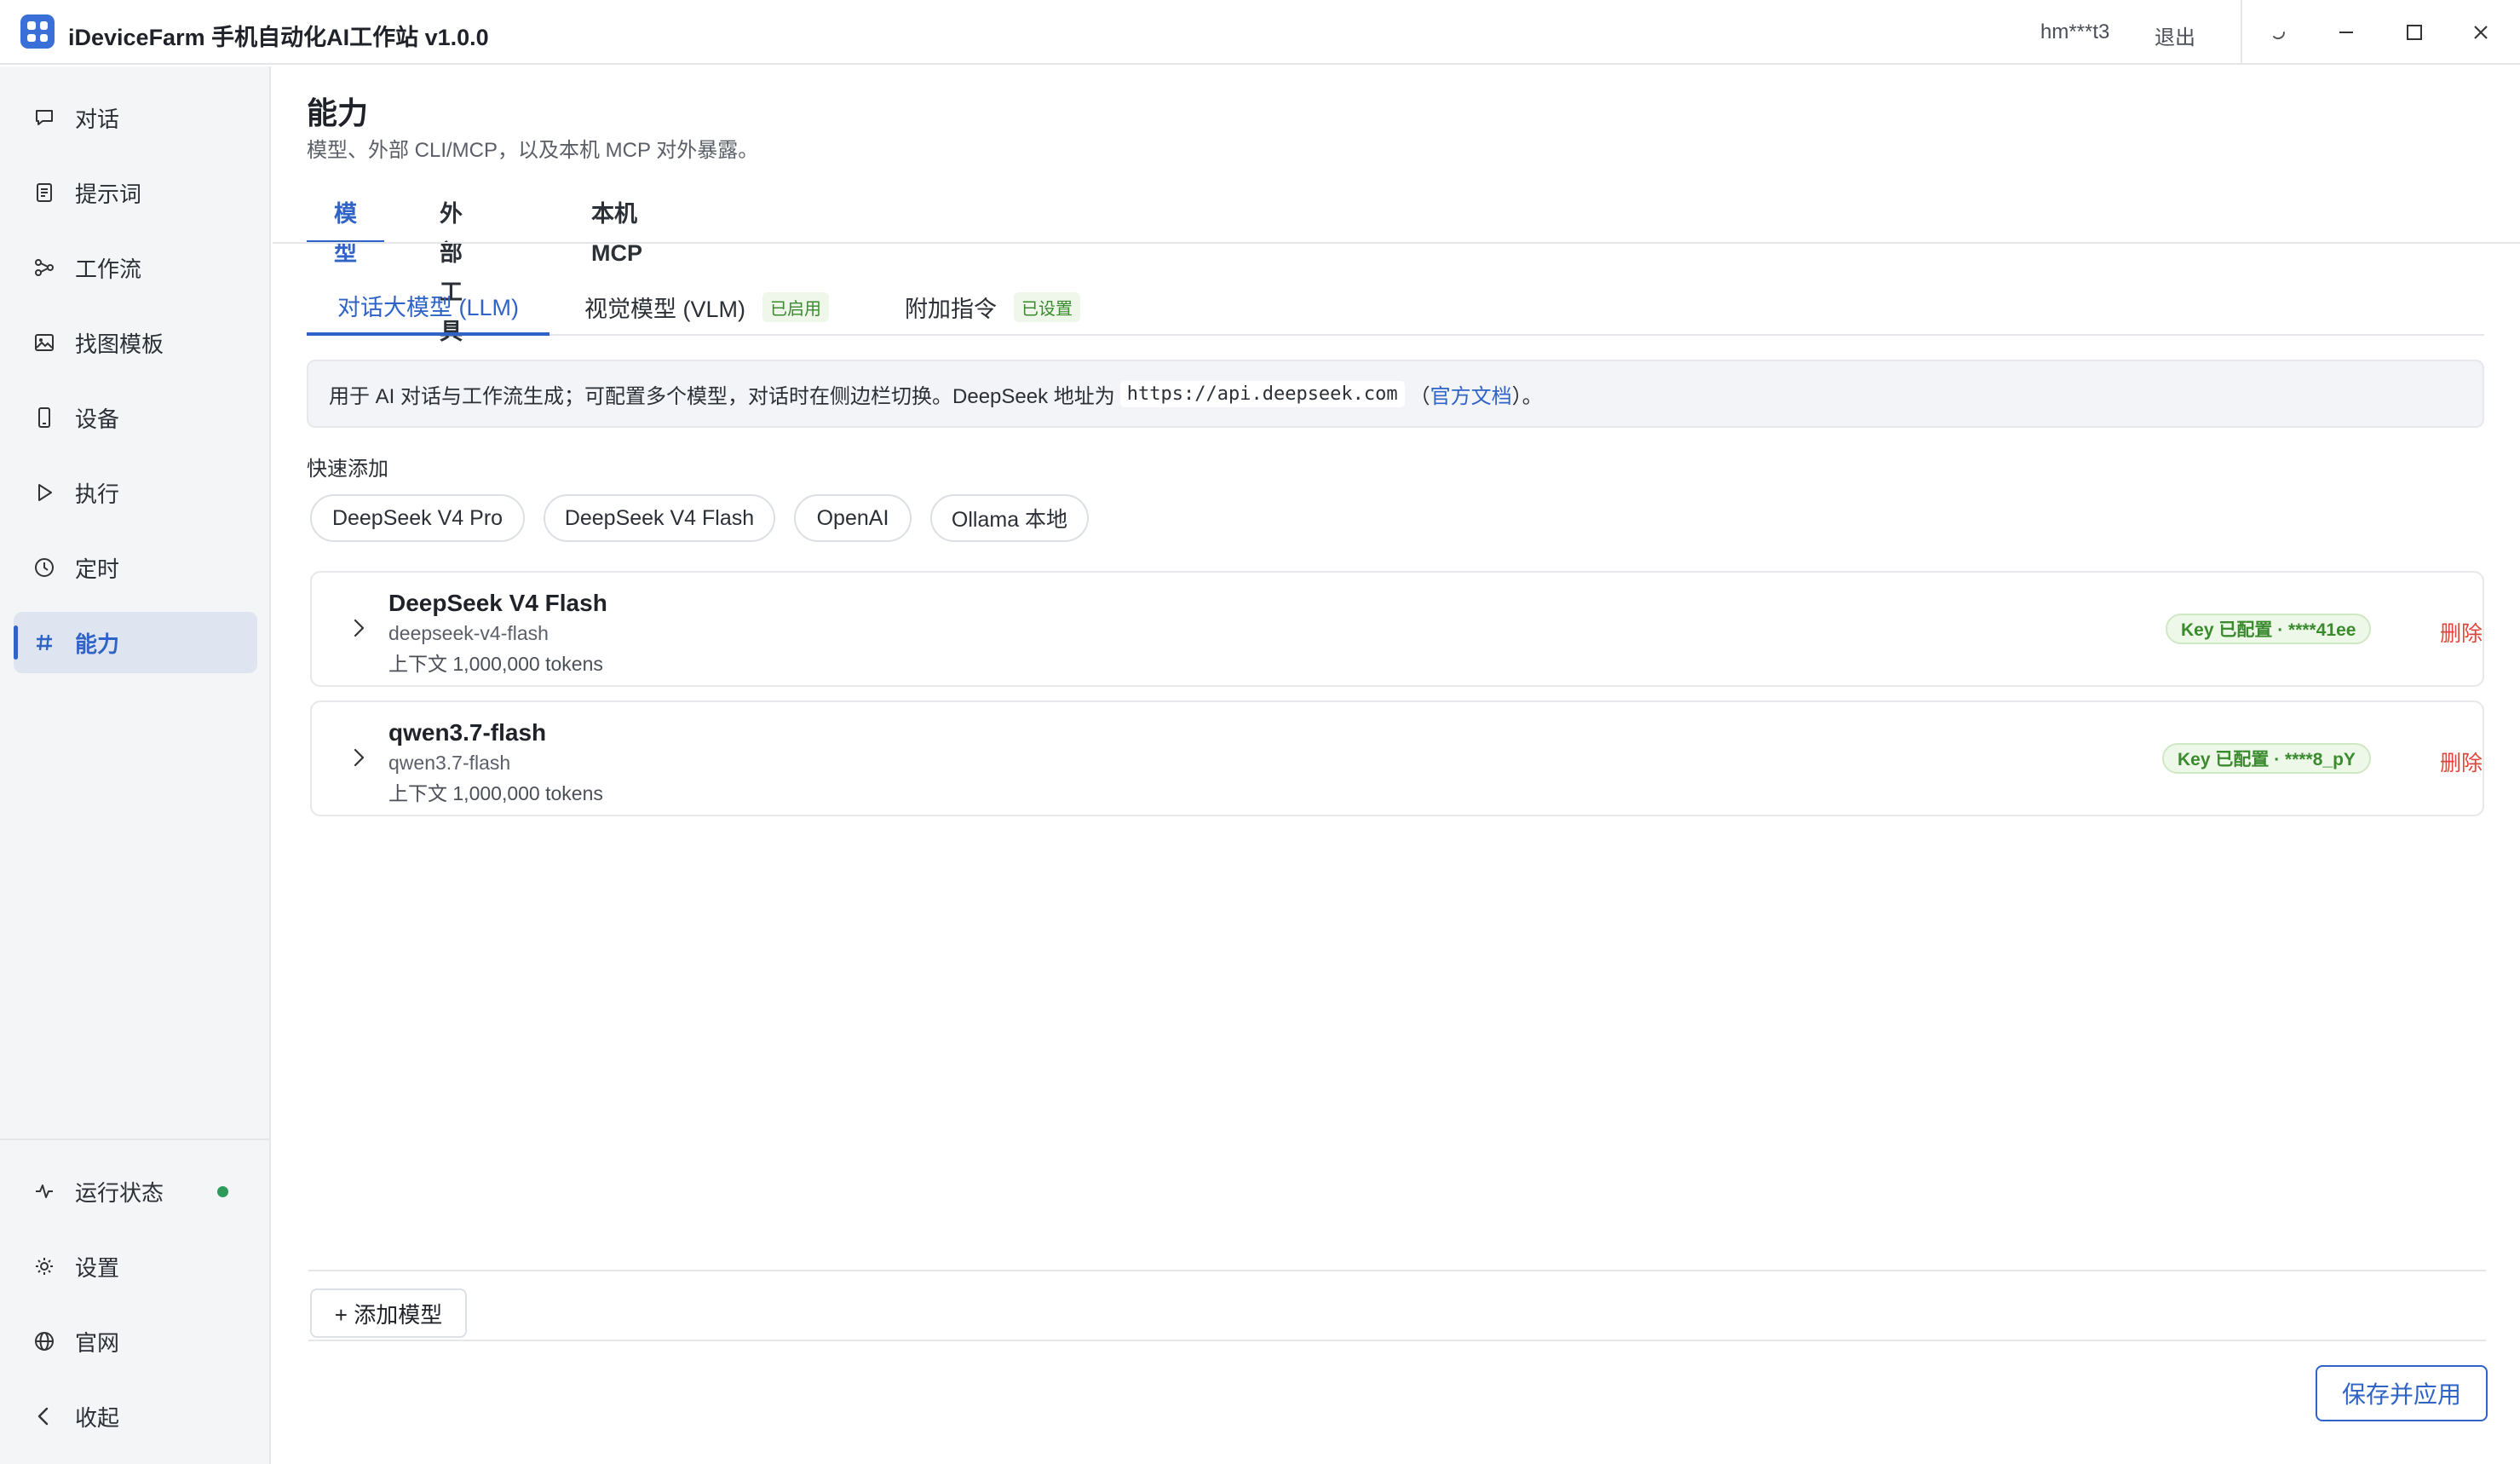  Describe the element at coordinates (497, 603) in the screenshot. I see `model-name: DeepSeek V4 Flash` at that location.